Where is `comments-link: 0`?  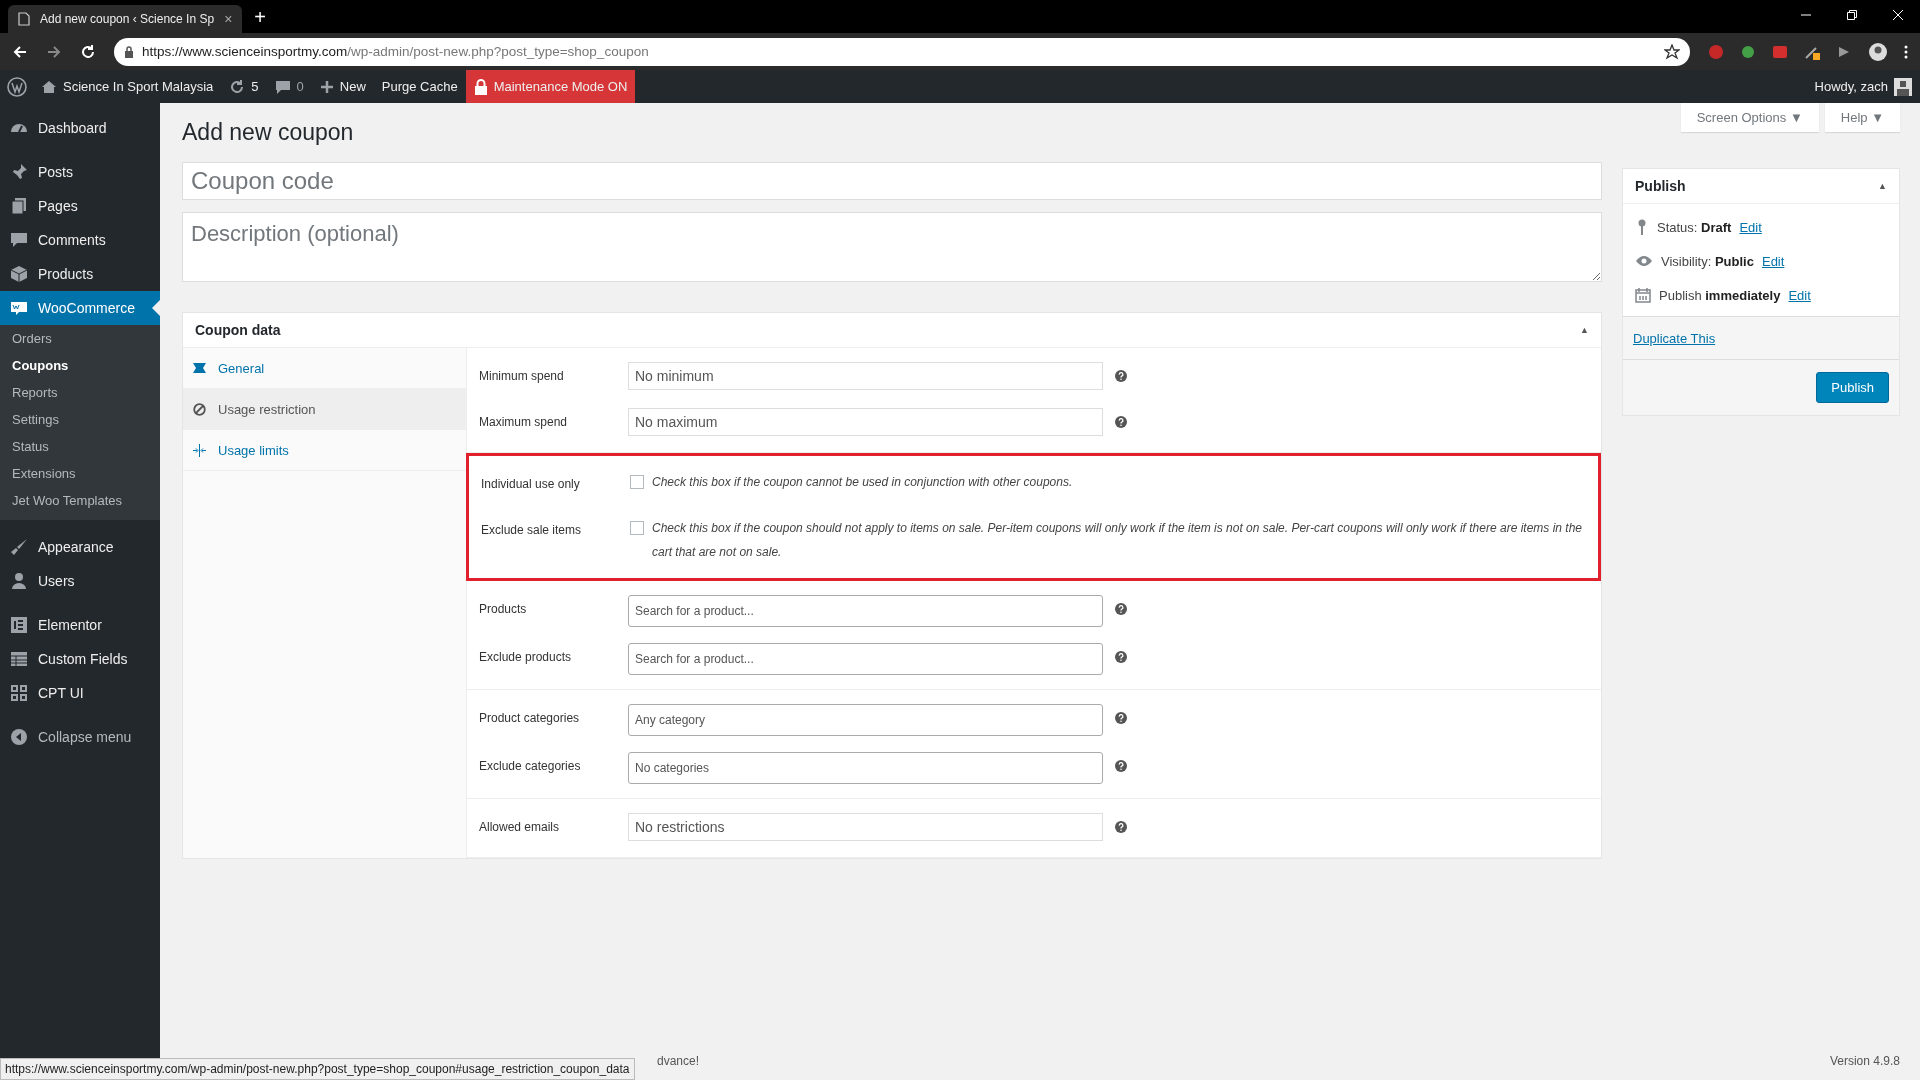
comments-link: 0 is located at coordinates (289, 86).